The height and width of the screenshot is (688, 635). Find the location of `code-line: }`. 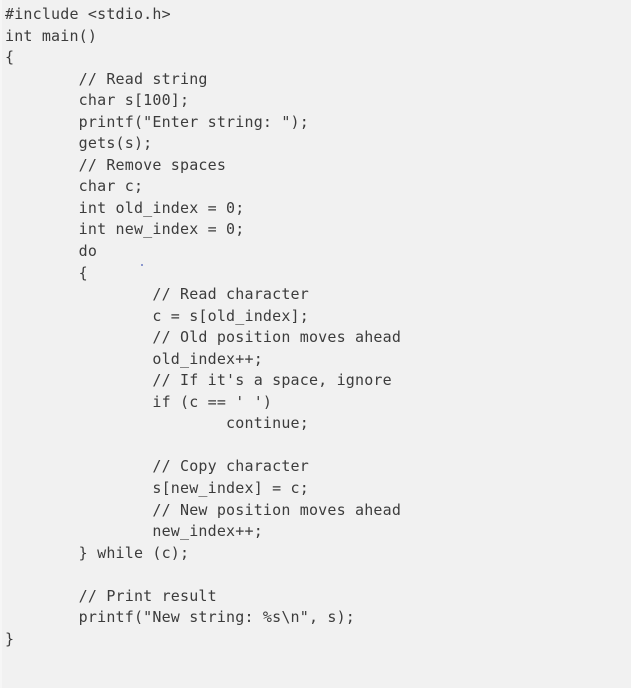

code-line: } is located at coordinates (10, 638).